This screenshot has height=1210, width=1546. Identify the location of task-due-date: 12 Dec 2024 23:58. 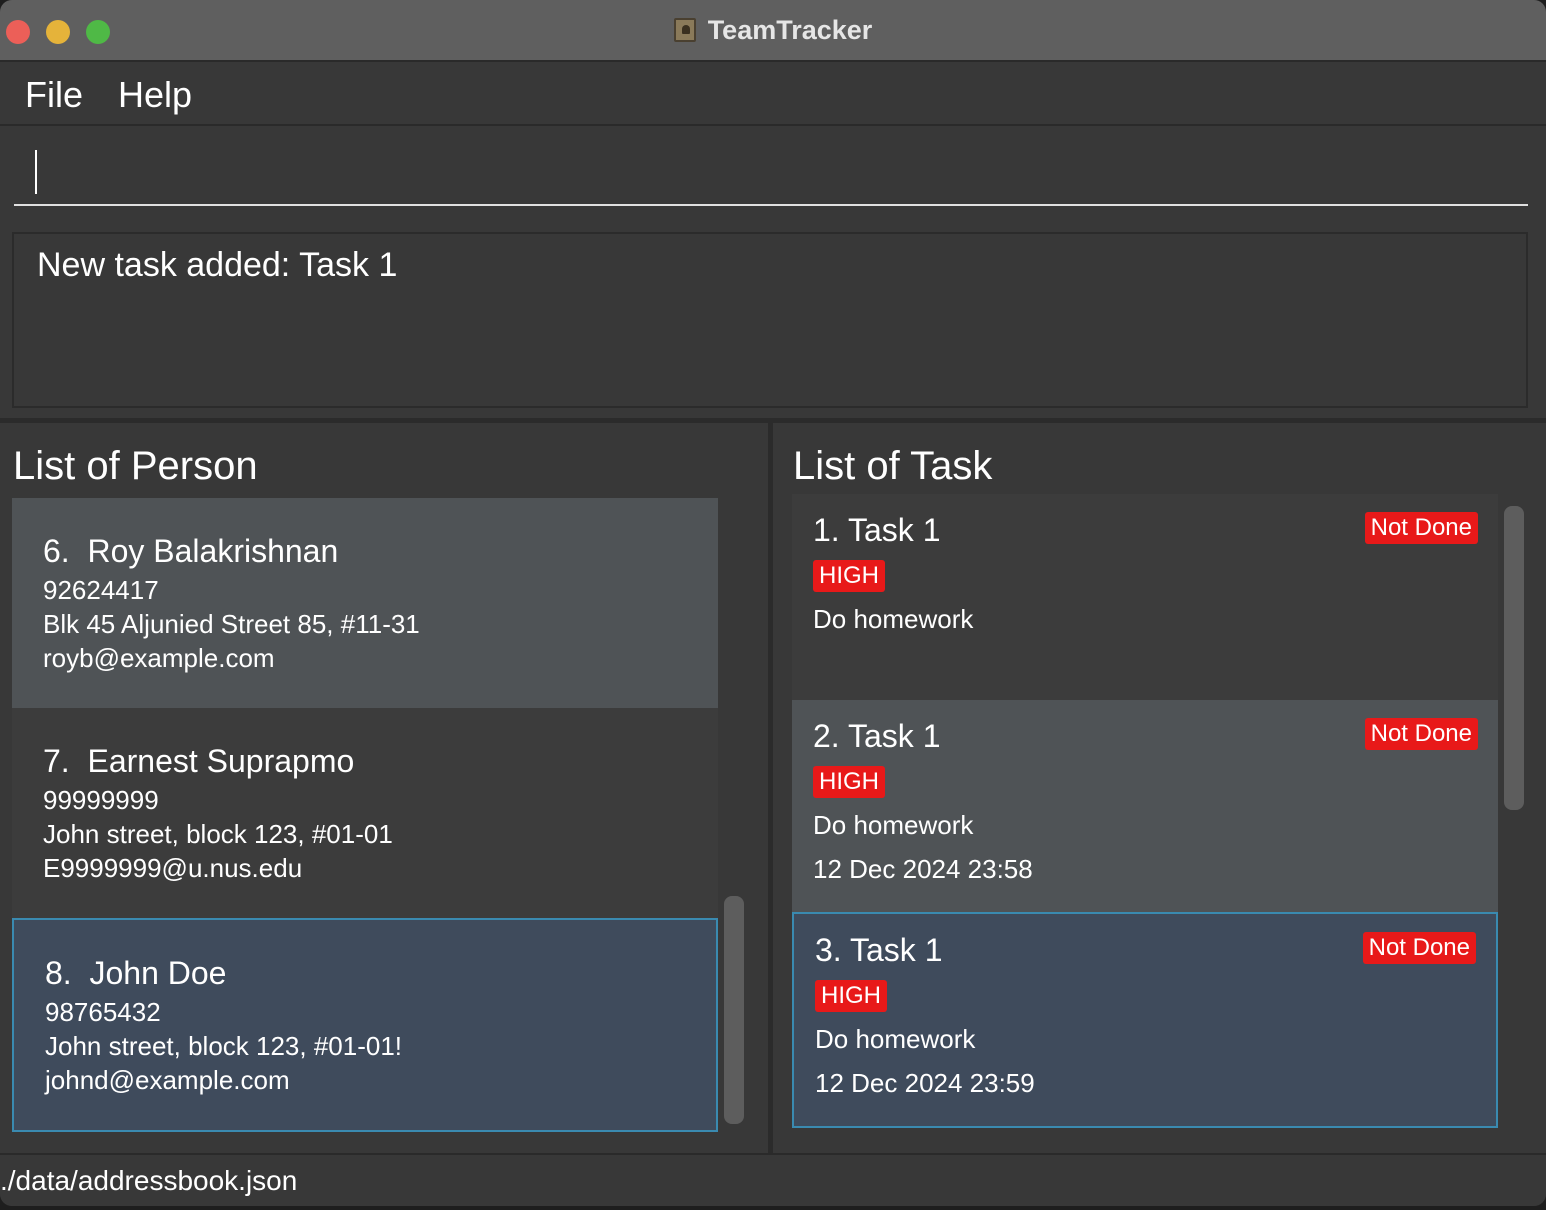
(923, 869).